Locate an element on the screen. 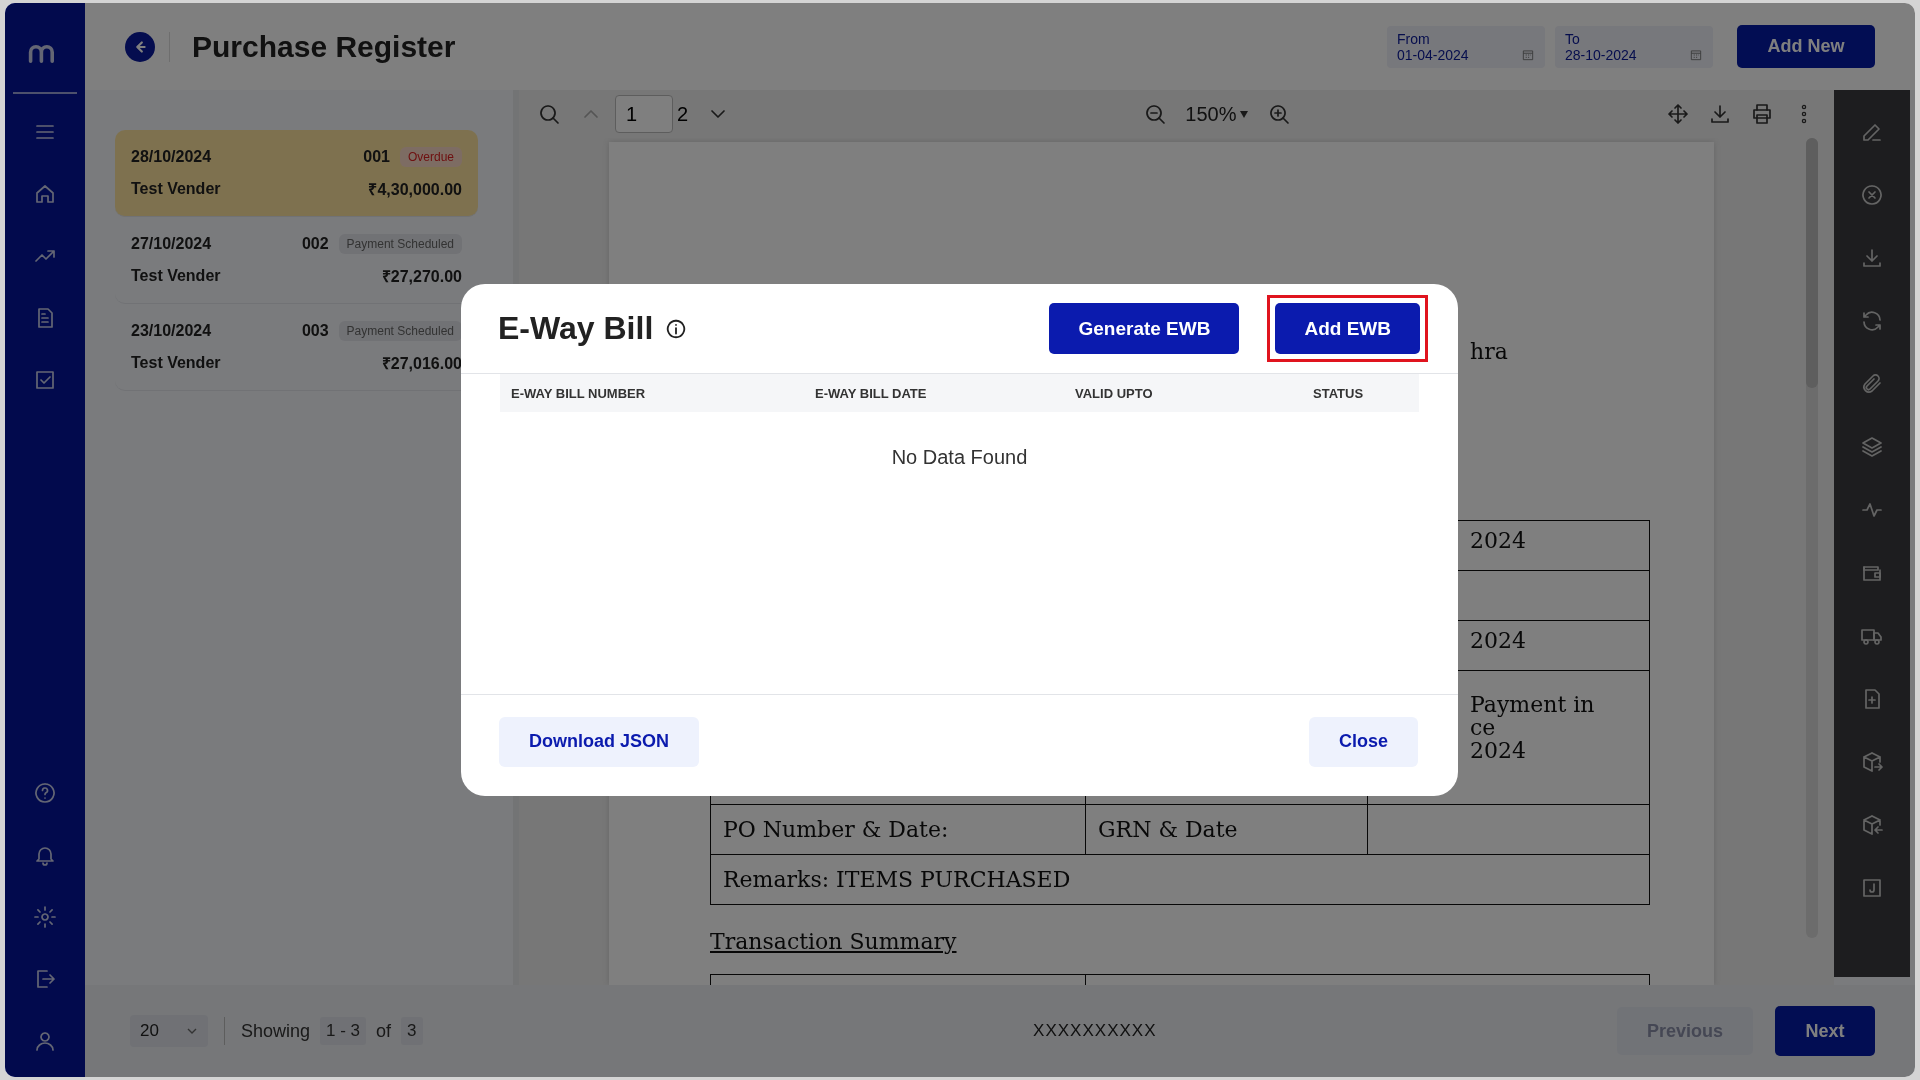 Image resolution: width=1920 pixels, height=1080 pixels. invoice-amount: ₹27,016.00 is located at coordinates (421, 364).